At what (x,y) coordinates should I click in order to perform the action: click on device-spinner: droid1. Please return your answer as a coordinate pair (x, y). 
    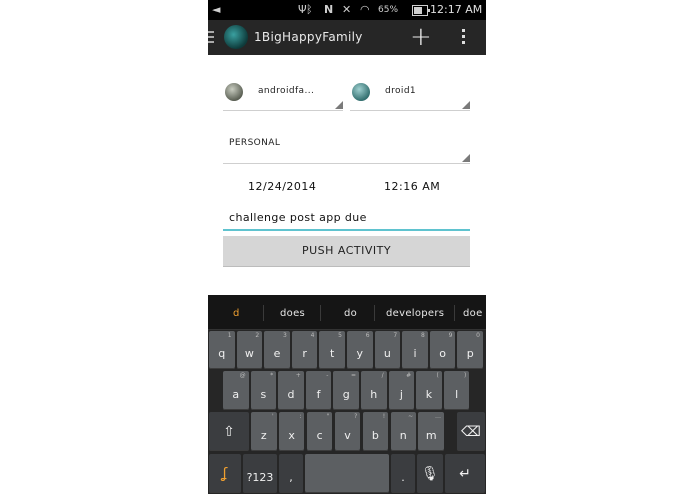
    Looking at the image, I should click on (410, 95).